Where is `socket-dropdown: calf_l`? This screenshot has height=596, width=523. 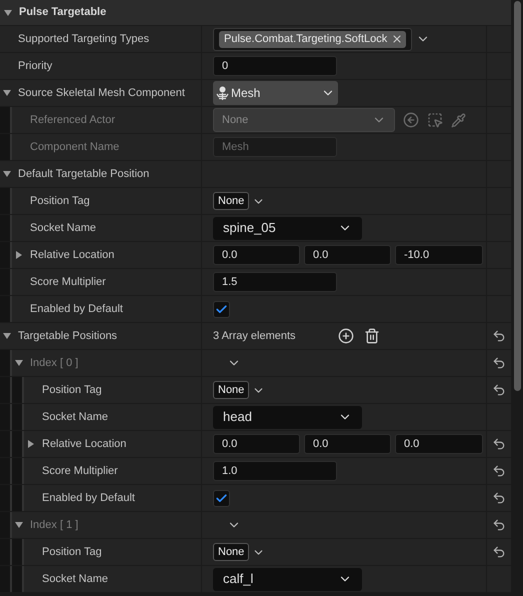
socket-dropdown: calf_l is located at coordinates (287, 579).